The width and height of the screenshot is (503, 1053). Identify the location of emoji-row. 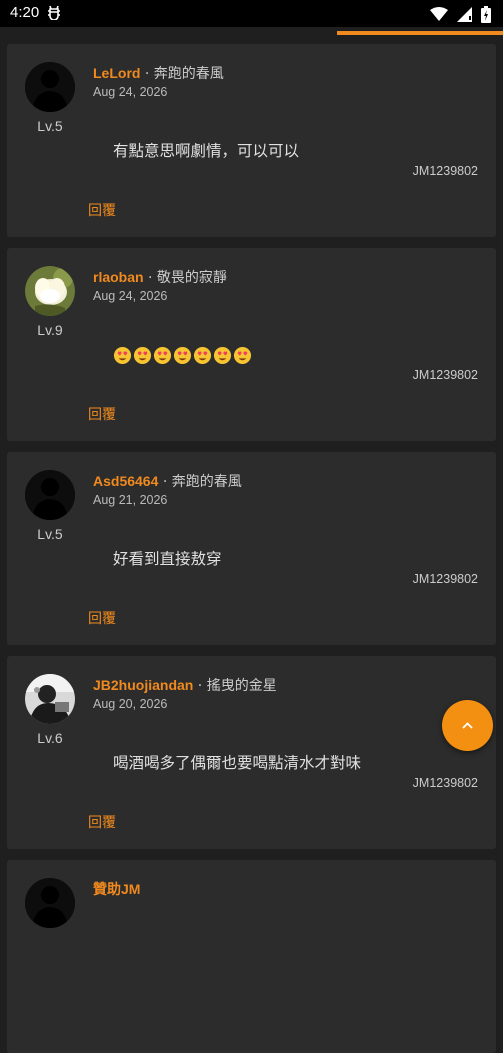
(183, 357).